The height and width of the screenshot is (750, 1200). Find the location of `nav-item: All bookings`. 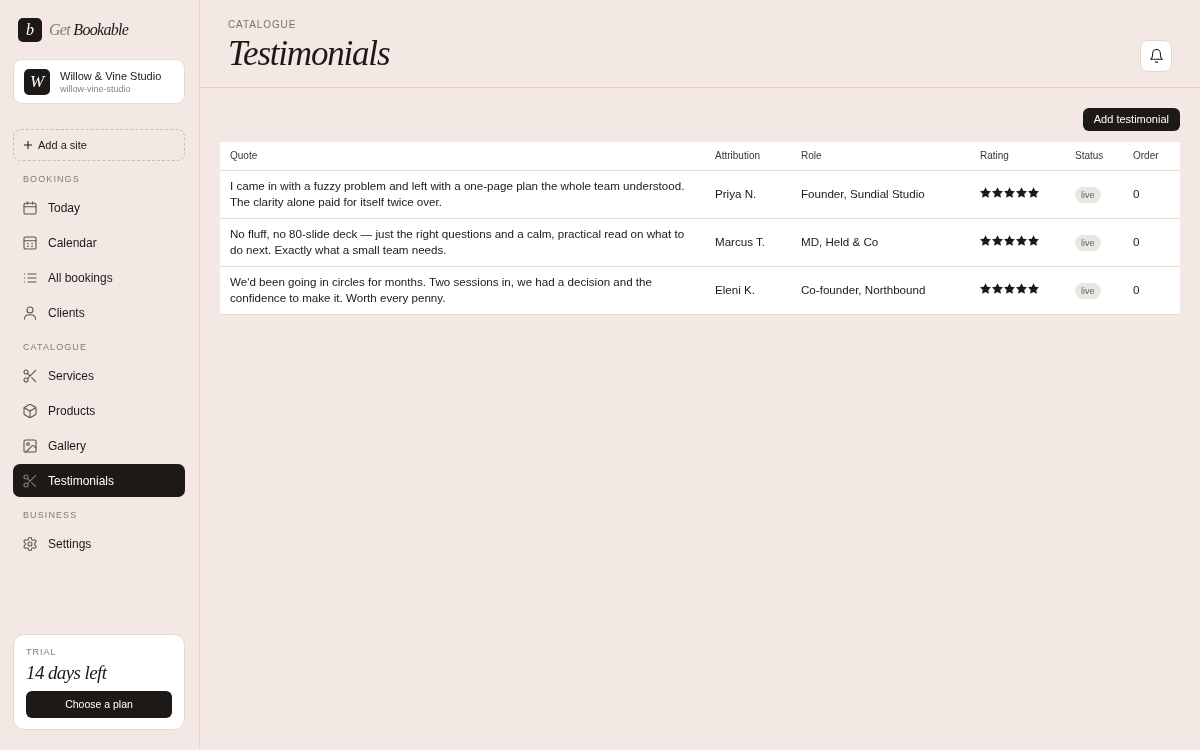

nav-item: All bookings is located at coordinates (99, 277).